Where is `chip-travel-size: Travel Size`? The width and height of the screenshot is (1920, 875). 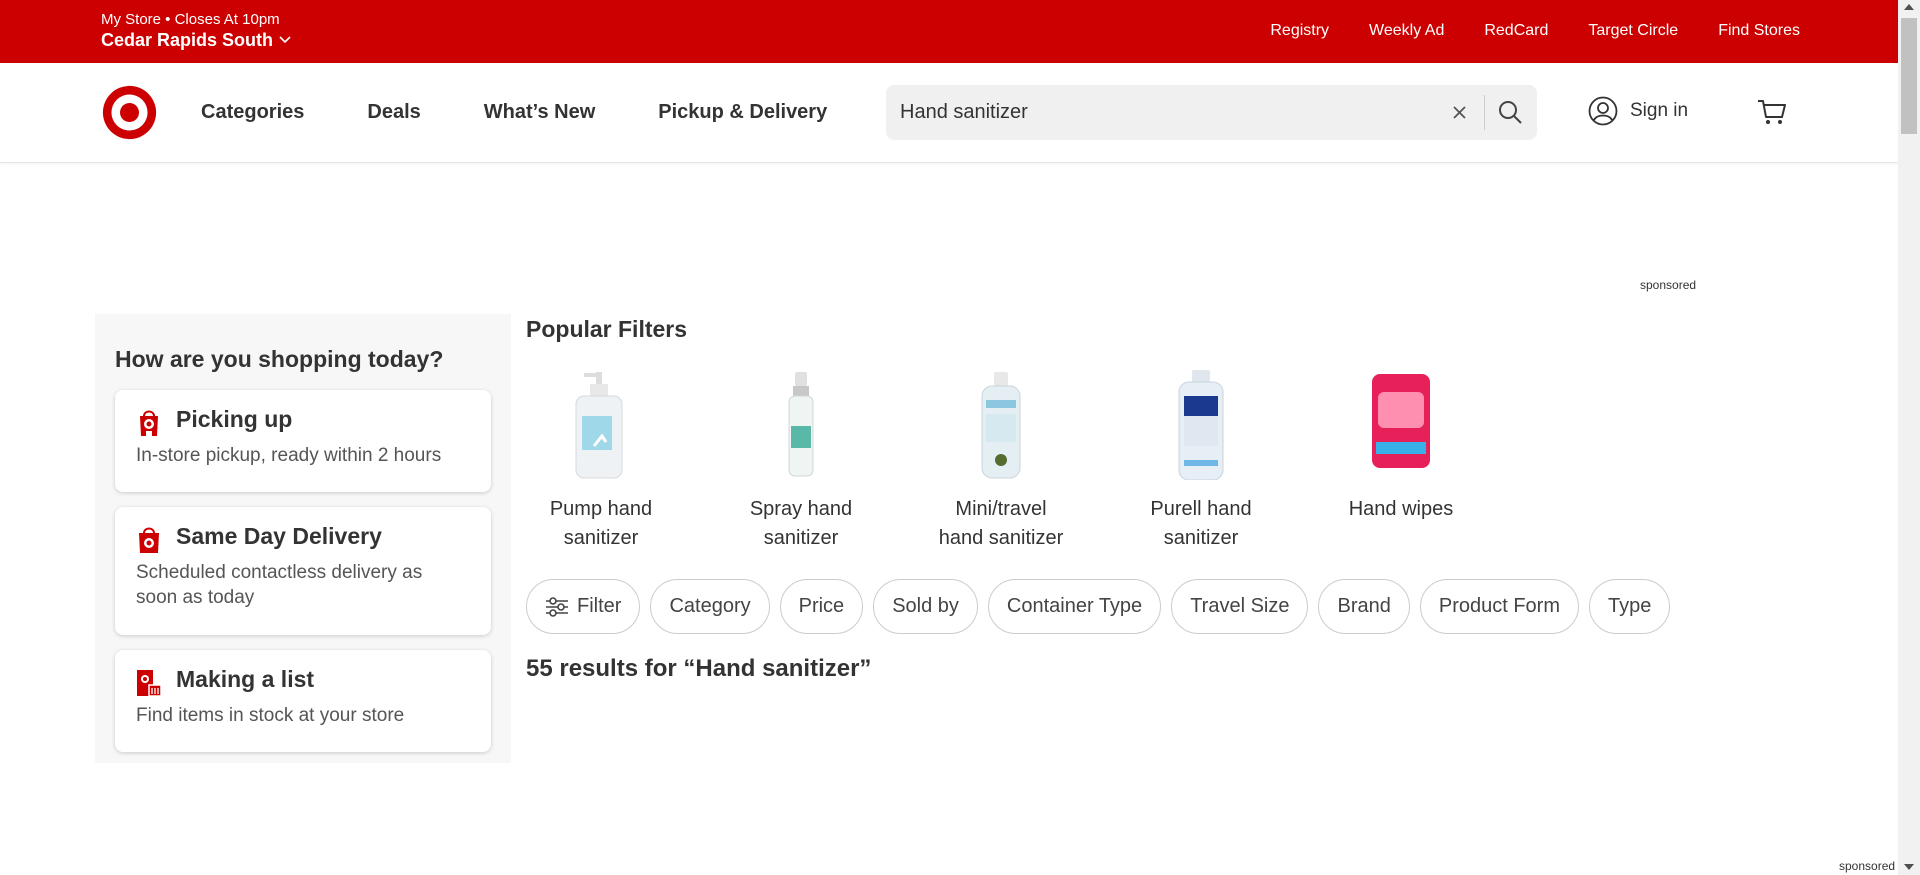
chip-travel-size: Travel Size is located at coordinates (1240, 606).